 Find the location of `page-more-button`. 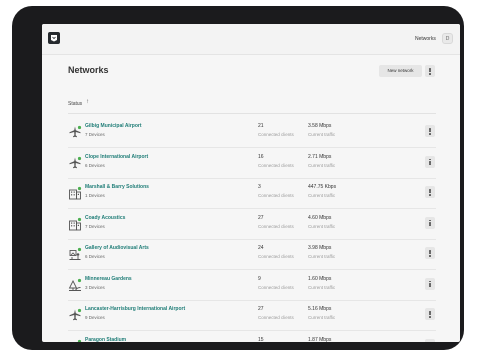

page-more-button is located at coordinates (430, 71).